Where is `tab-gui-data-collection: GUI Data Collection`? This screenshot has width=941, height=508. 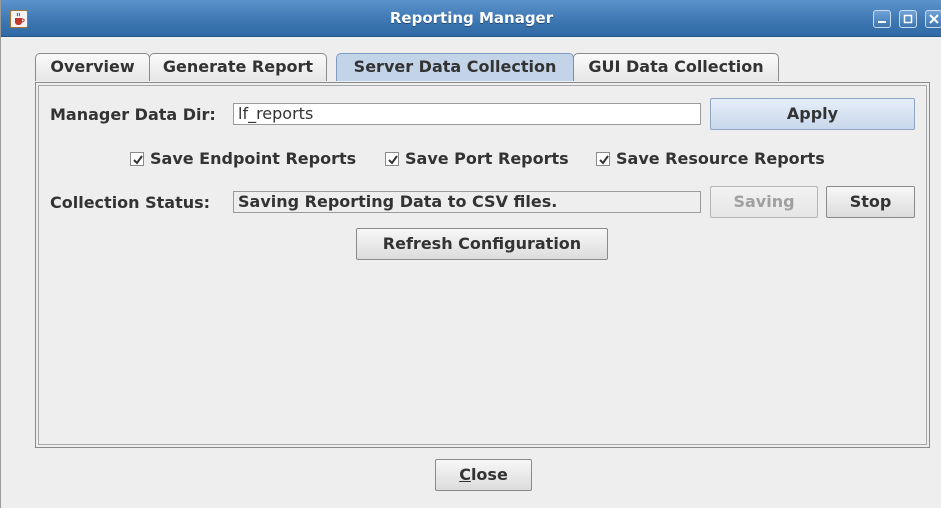
tab-gui-data-collection: GUI Data Collection is located at coordinates (676, 67).